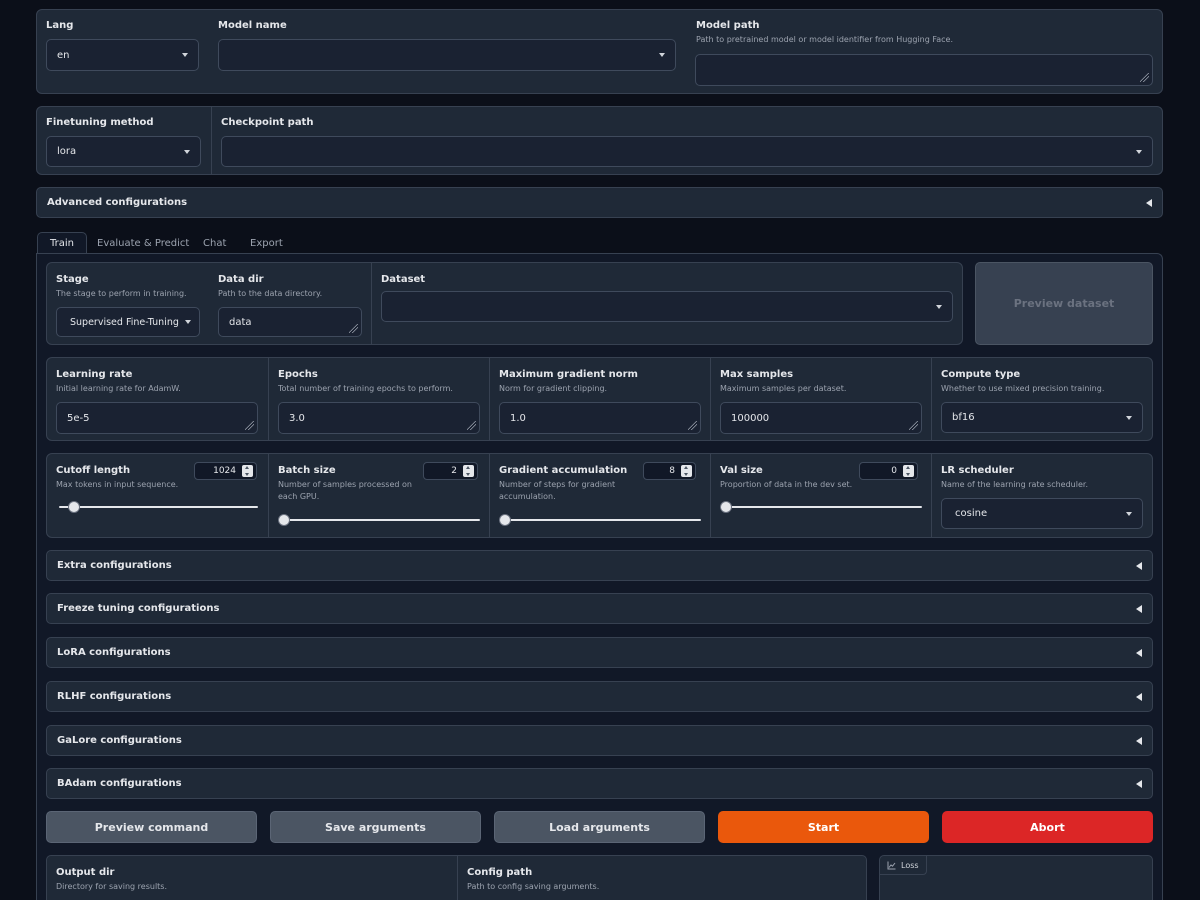 The image size is (1200, 900). What do you see at coordinates (500, 872) in the screenshot?
I see `config-path-label: Config path` at bounding box center [500, 872].